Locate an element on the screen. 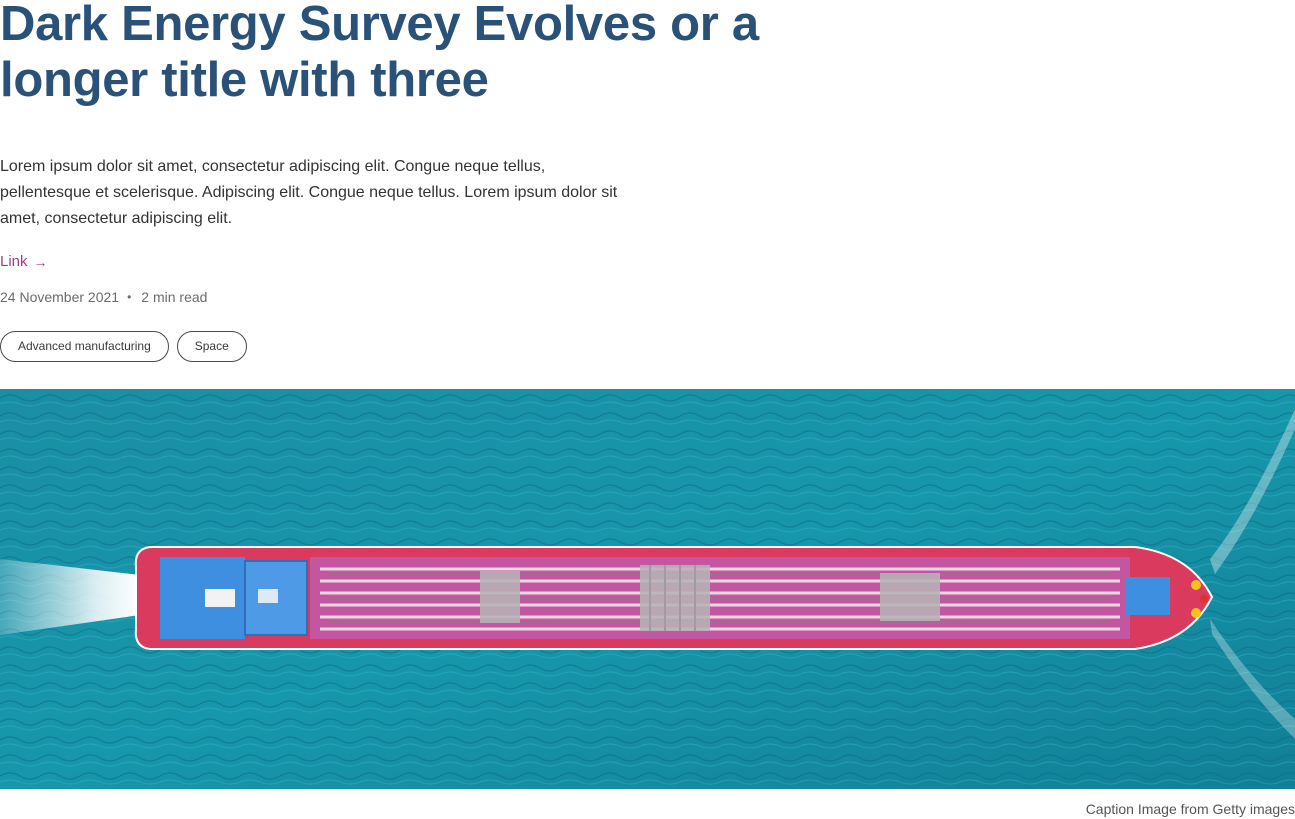  article-link: Link → is located at coordinates (24, 262).